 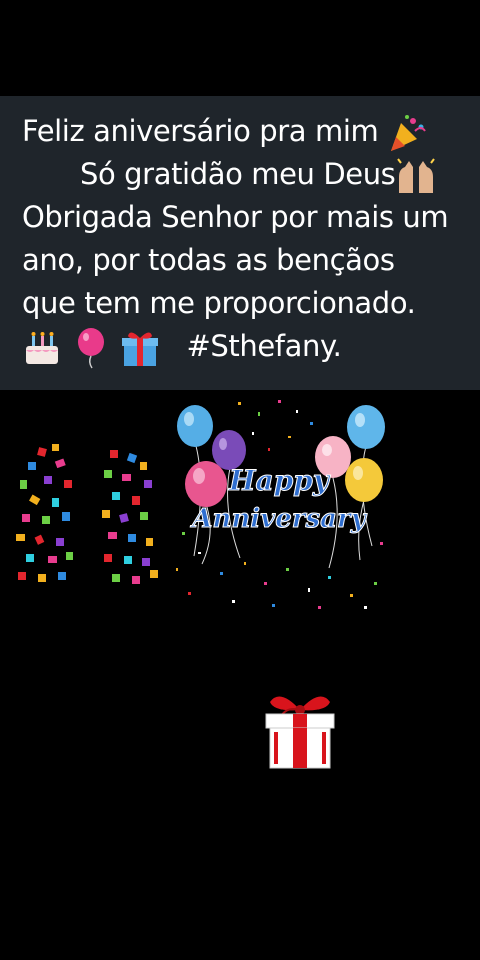 I want to click on birthday-cake-icon, so click(x=42, y=348).